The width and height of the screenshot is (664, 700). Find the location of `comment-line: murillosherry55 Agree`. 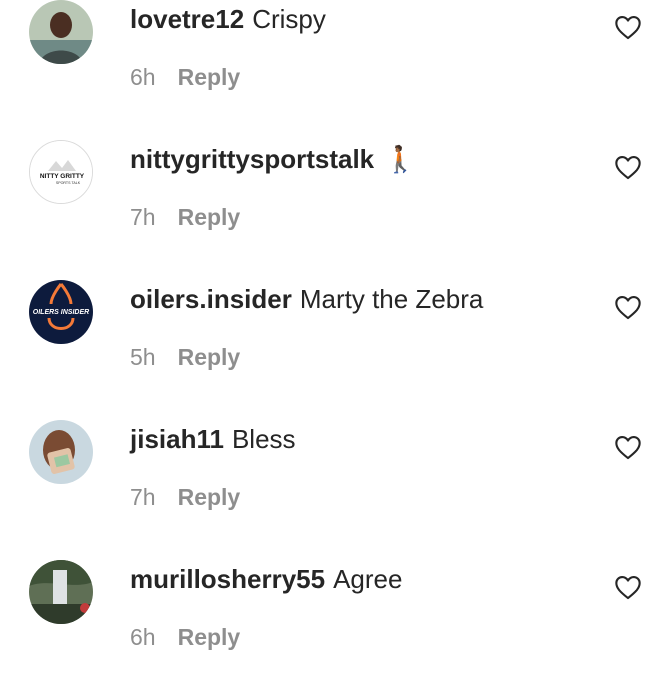

comment-line: murillosherry55 Agree is located at coordinates (266, 579).